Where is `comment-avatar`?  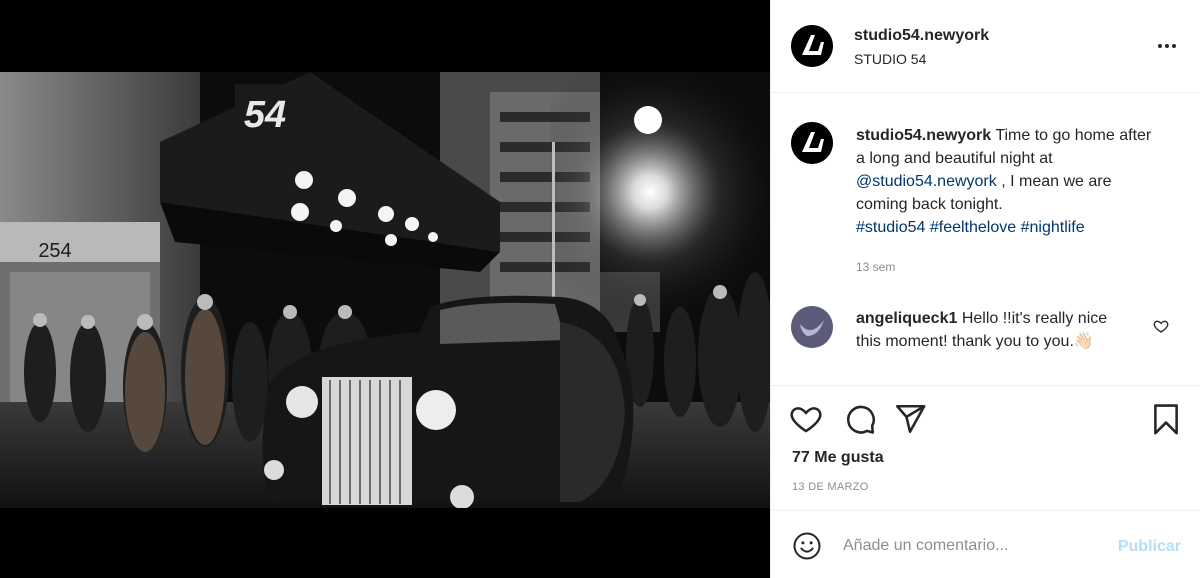 comment-avatar is located at coordinates (812, 327).